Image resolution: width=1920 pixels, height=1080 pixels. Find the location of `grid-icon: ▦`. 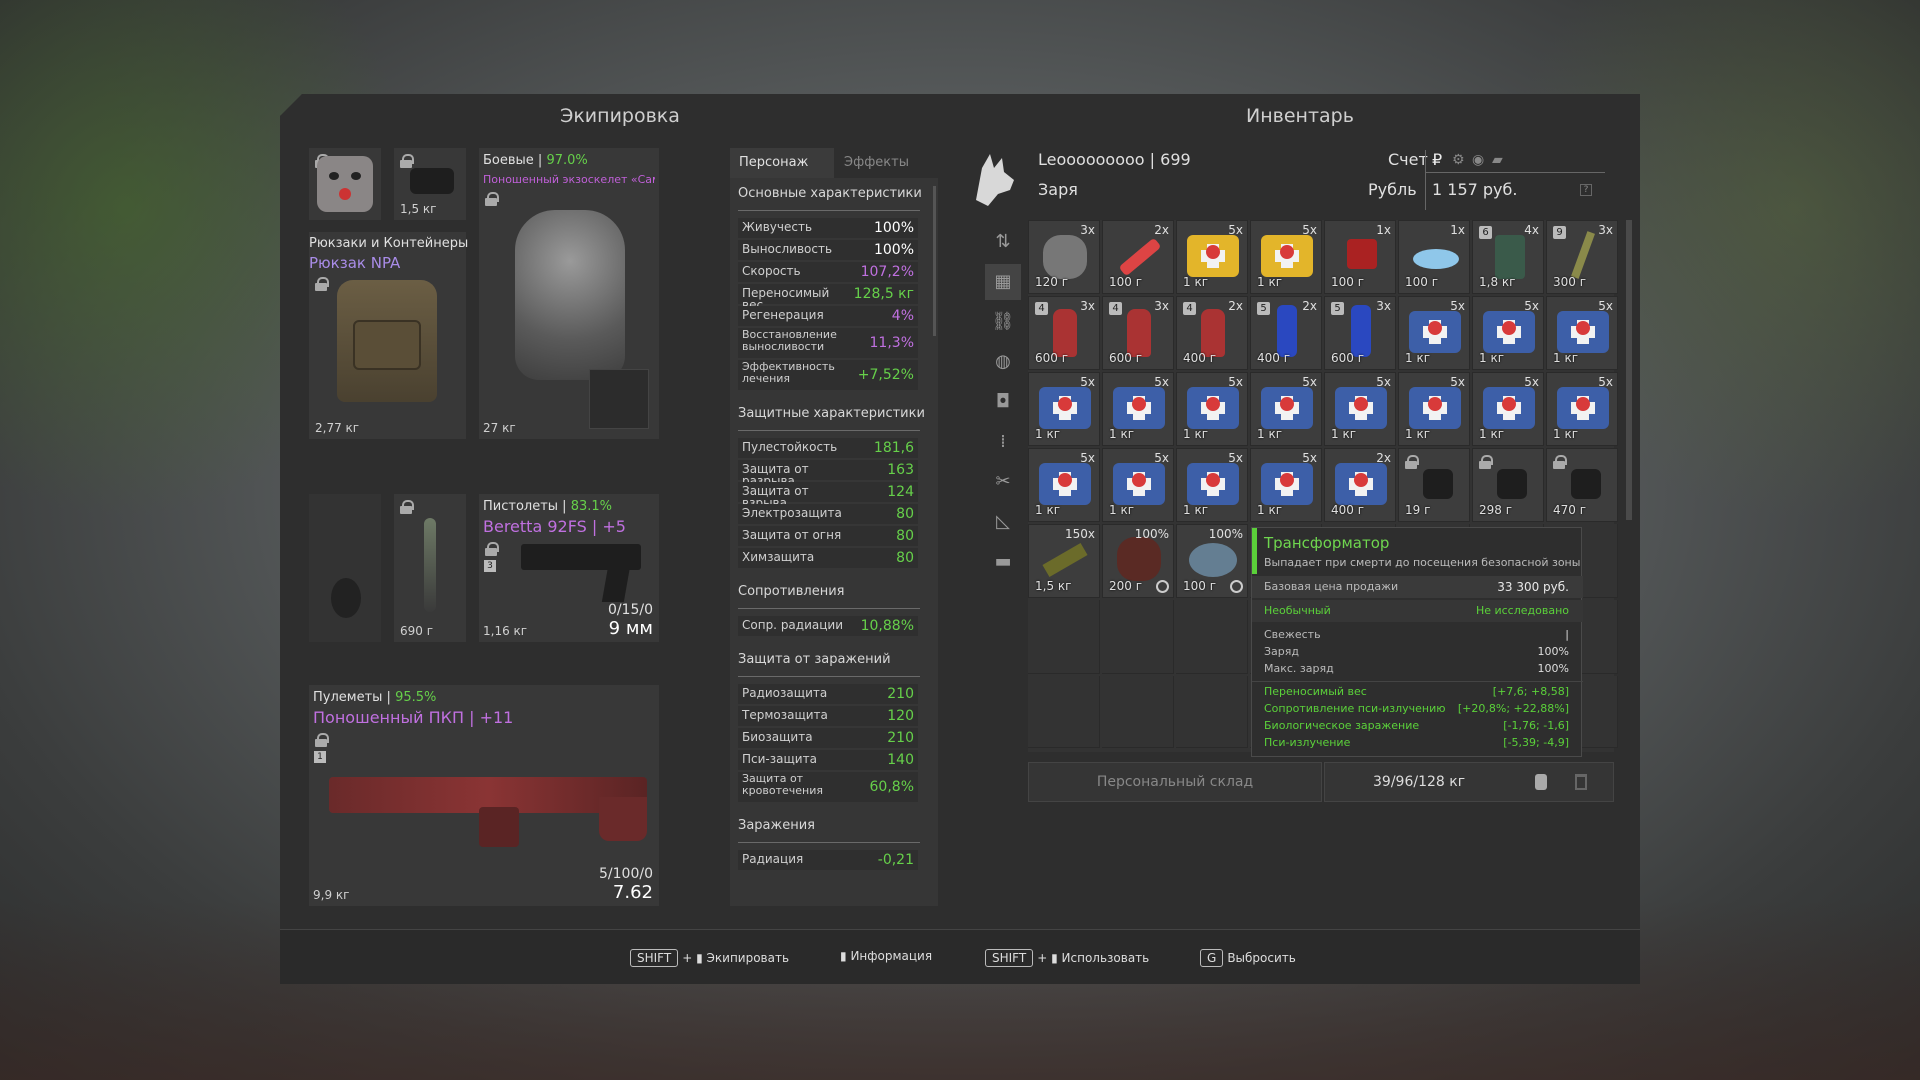

grid-icon: ▦ is located at coordinates (1003, 282).